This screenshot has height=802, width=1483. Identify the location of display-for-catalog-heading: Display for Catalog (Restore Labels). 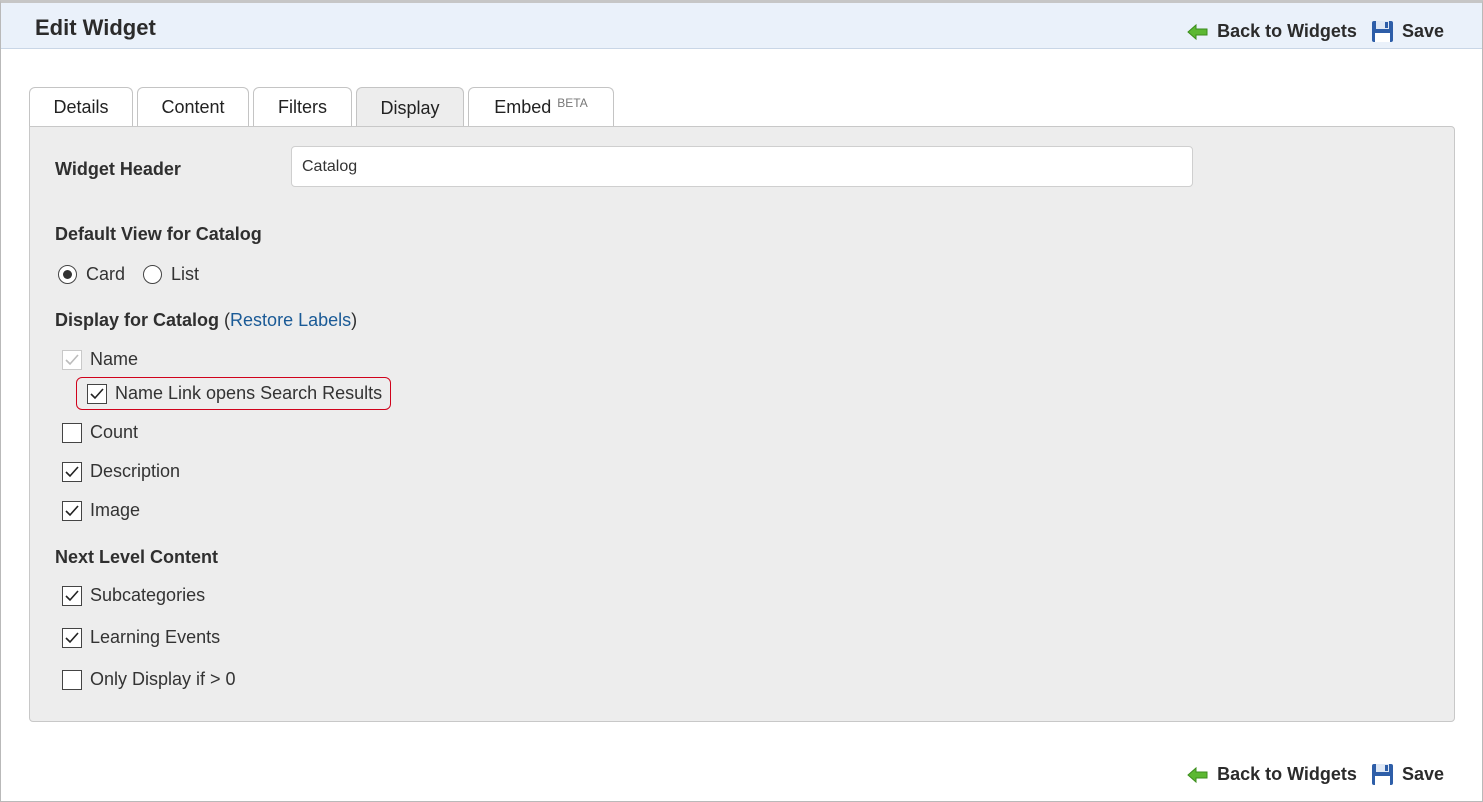
(206, 320).